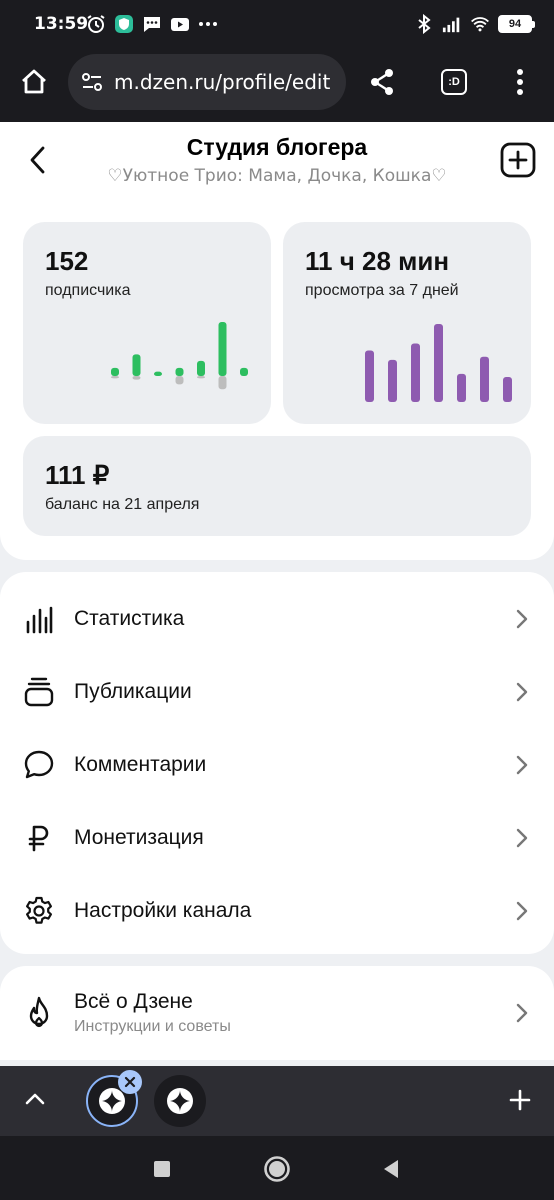 The height and width of the screenshot is (1200, 554). What do you see at coordinates (377, 261) in the screenshot?
I see `views-value: 11 ч 28 мин` at bounding box center [377, 261].